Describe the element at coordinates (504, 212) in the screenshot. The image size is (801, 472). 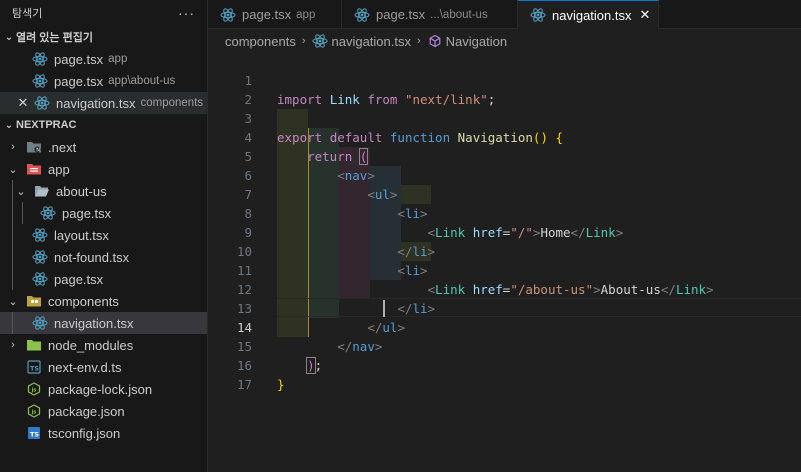
I see `code-line: 8 <Link href="/">Home</Link>` at that location.